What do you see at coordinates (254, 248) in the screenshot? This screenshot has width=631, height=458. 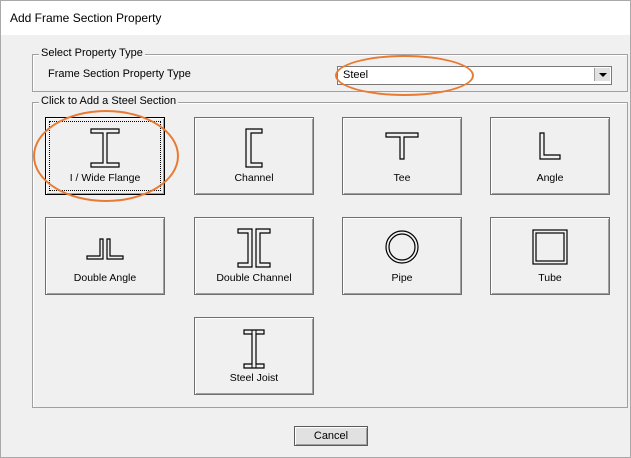 I see `double-channel-icon` at bounding box center [254, 248].